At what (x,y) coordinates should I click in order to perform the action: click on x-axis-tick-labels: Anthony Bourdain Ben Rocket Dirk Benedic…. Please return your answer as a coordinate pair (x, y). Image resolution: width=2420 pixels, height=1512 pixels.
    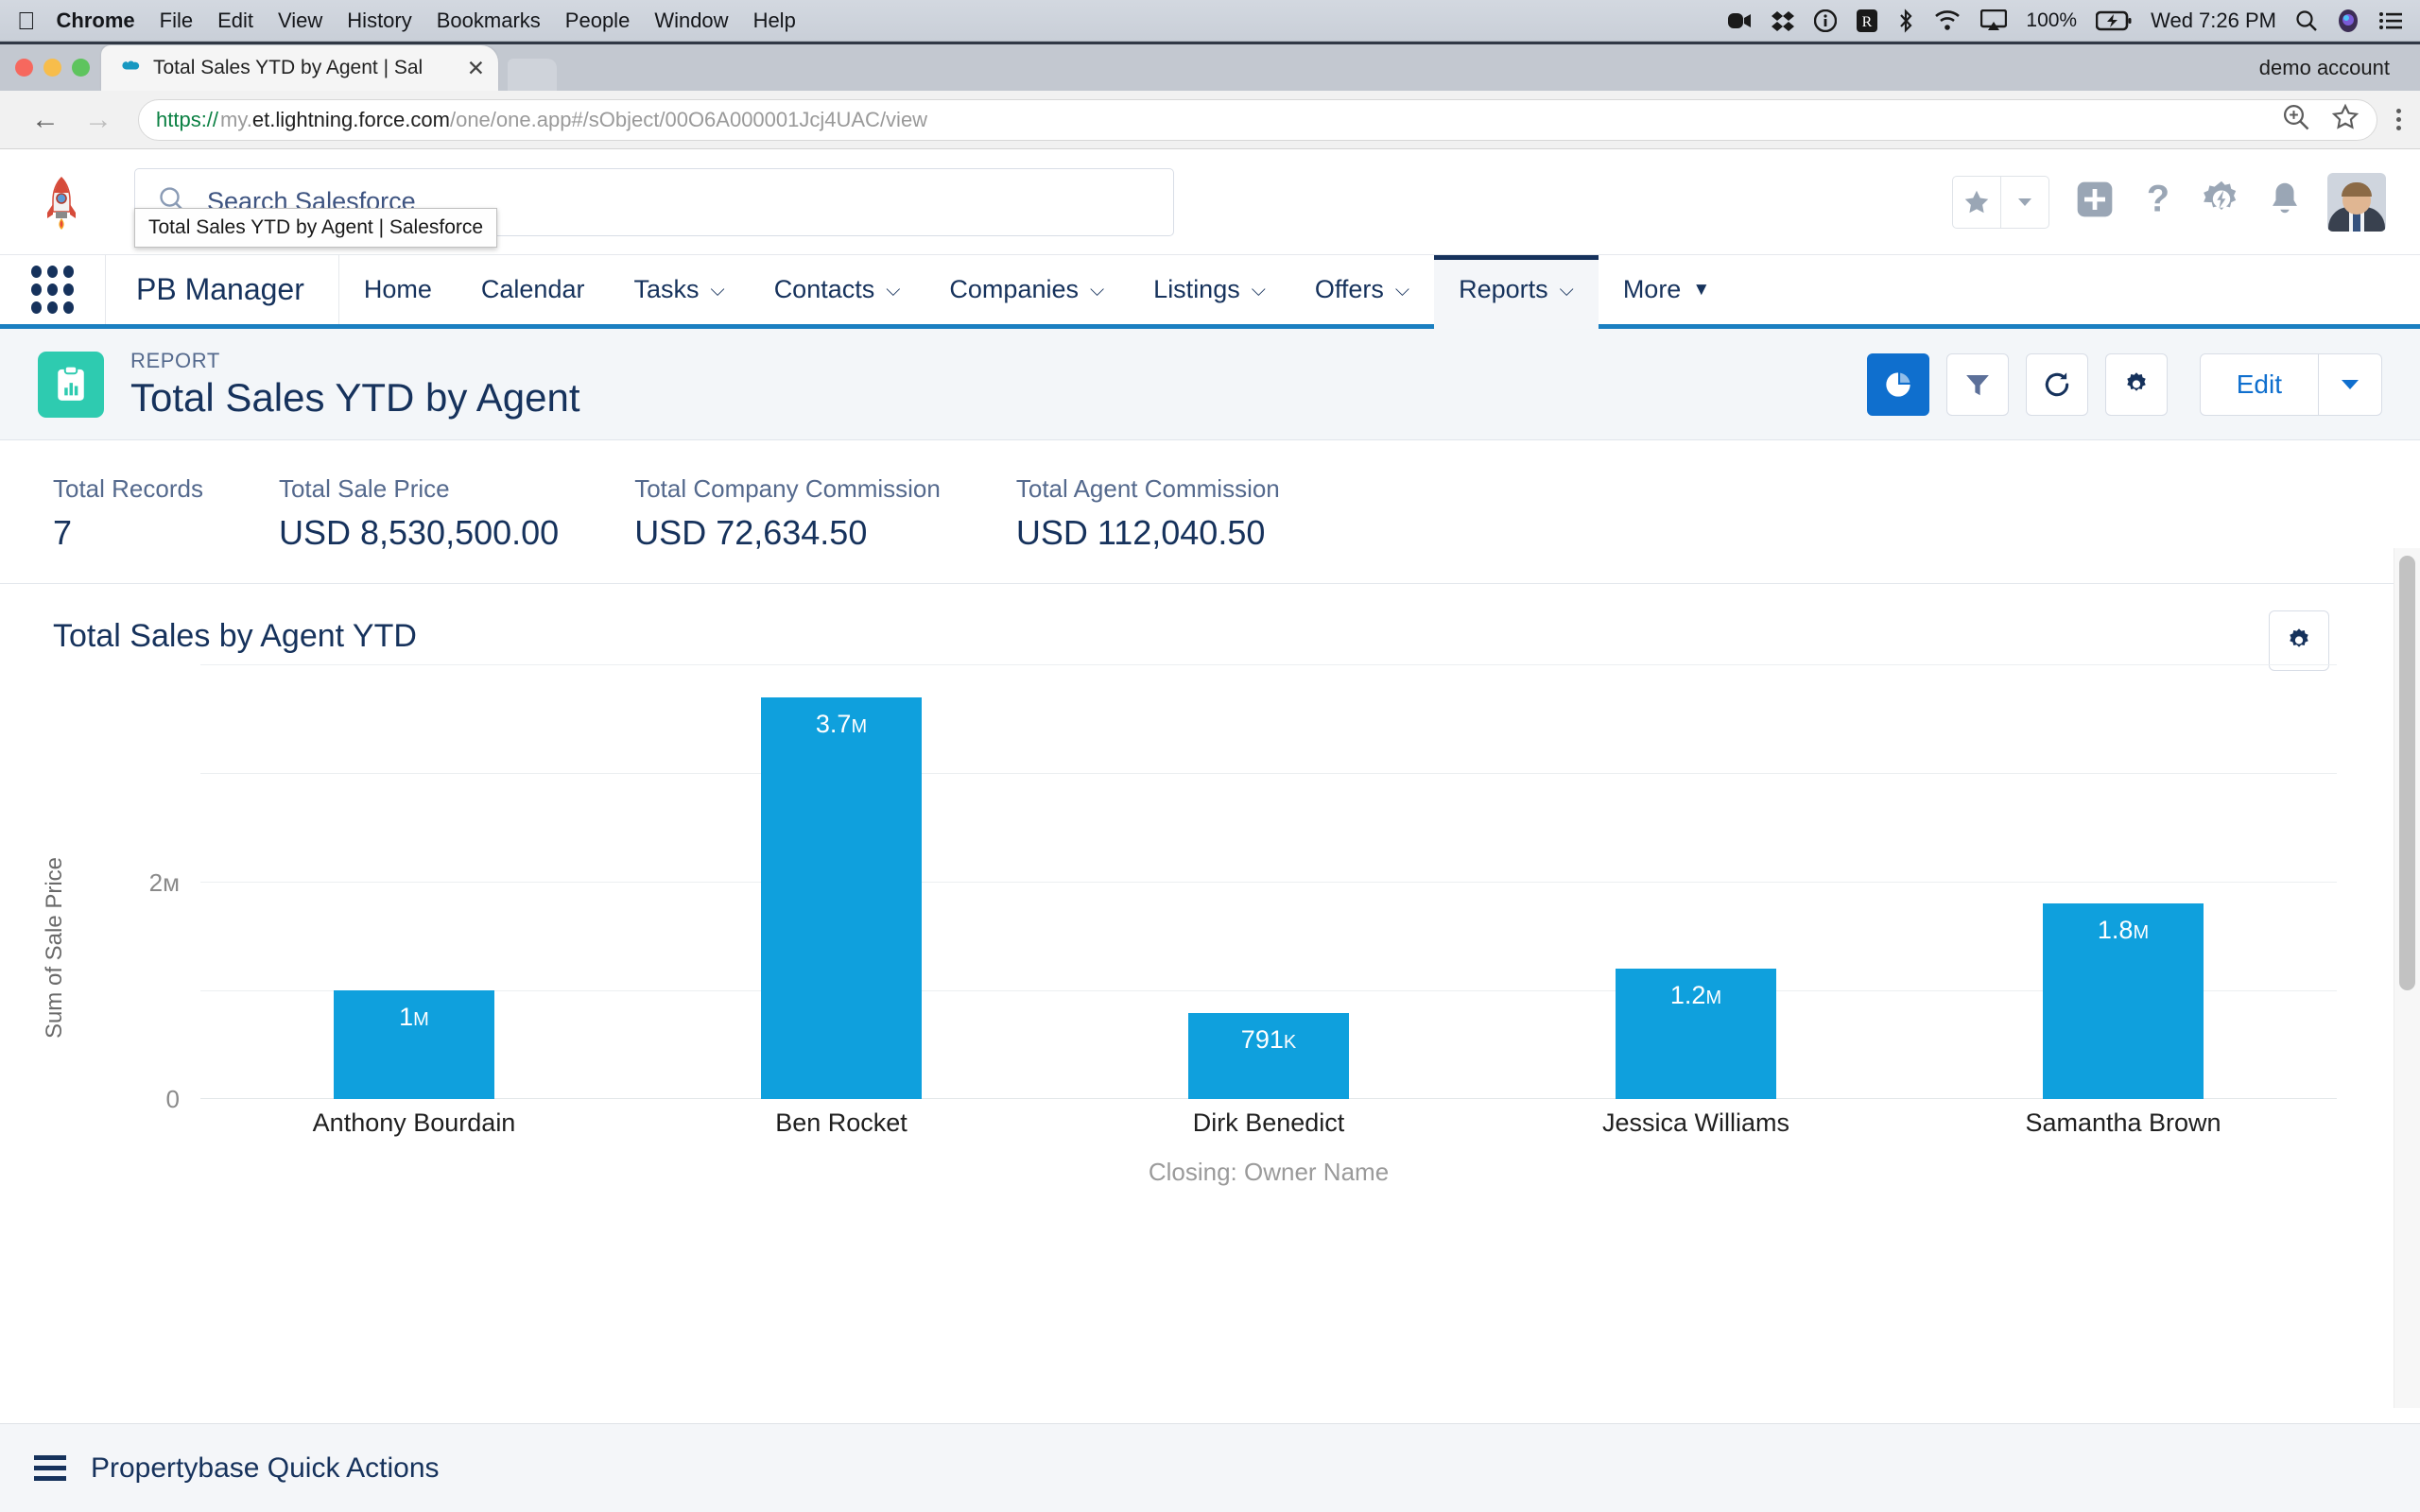
    Looking at the image, I should click on (1268, 1123).